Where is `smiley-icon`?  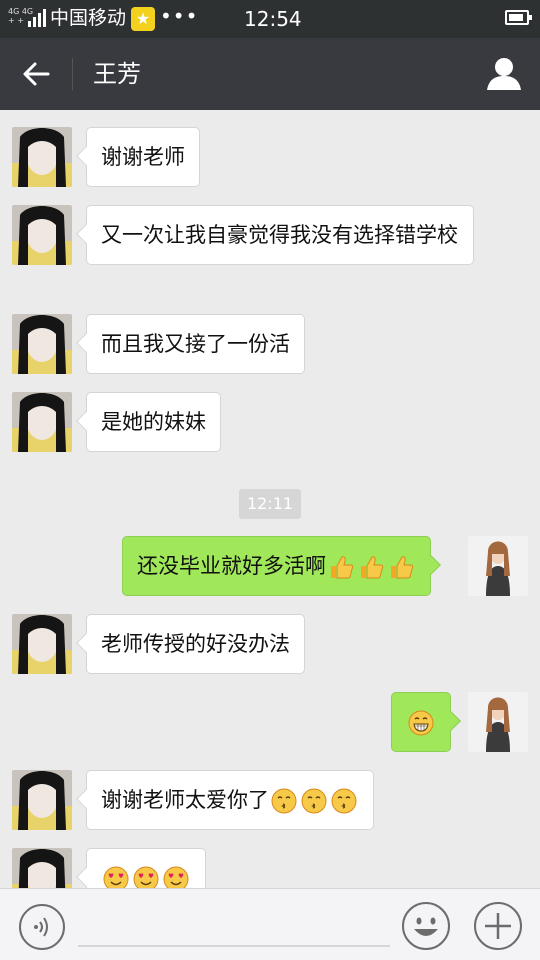
smiley-icon is located at coordinates (426, 926).